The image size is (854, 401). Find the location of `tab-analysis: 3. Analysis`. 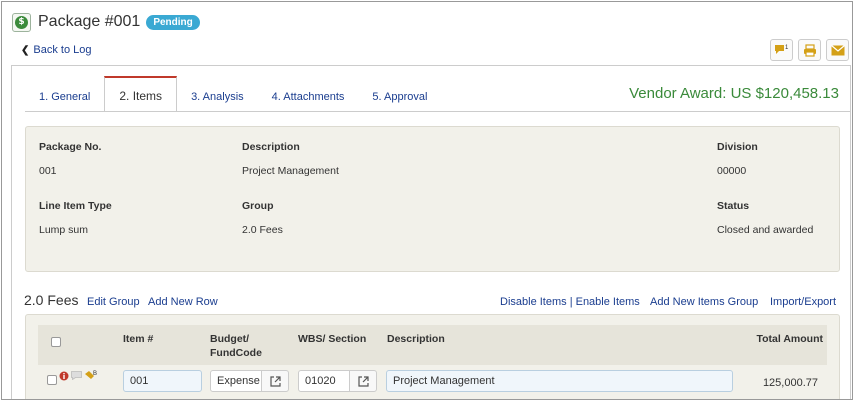

tab-analysis: 3. Analysis is located at coordinates (217, 97).